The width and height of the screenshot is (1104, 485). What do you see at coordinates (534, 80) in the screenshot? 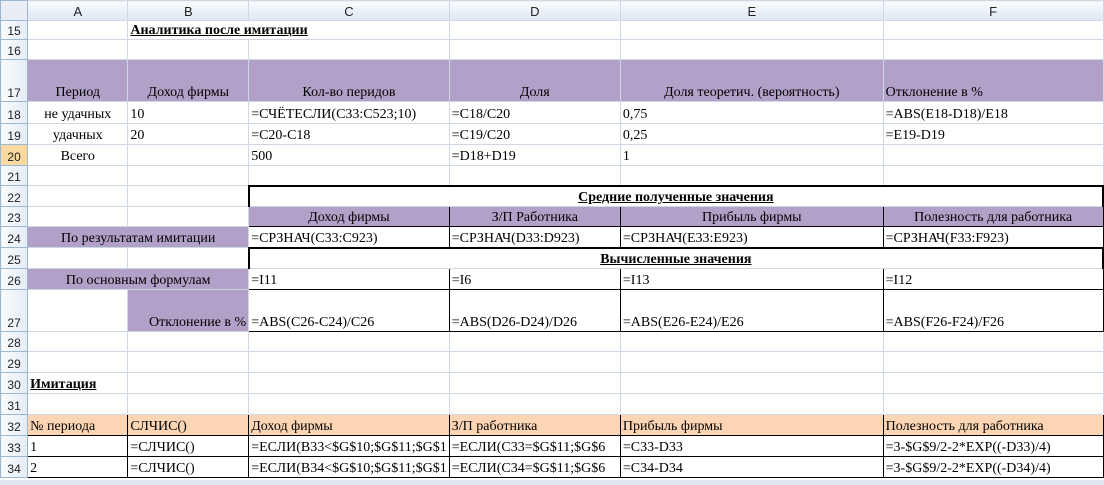
I see `cell-d17: Доля` at bounding box center [534, 80].